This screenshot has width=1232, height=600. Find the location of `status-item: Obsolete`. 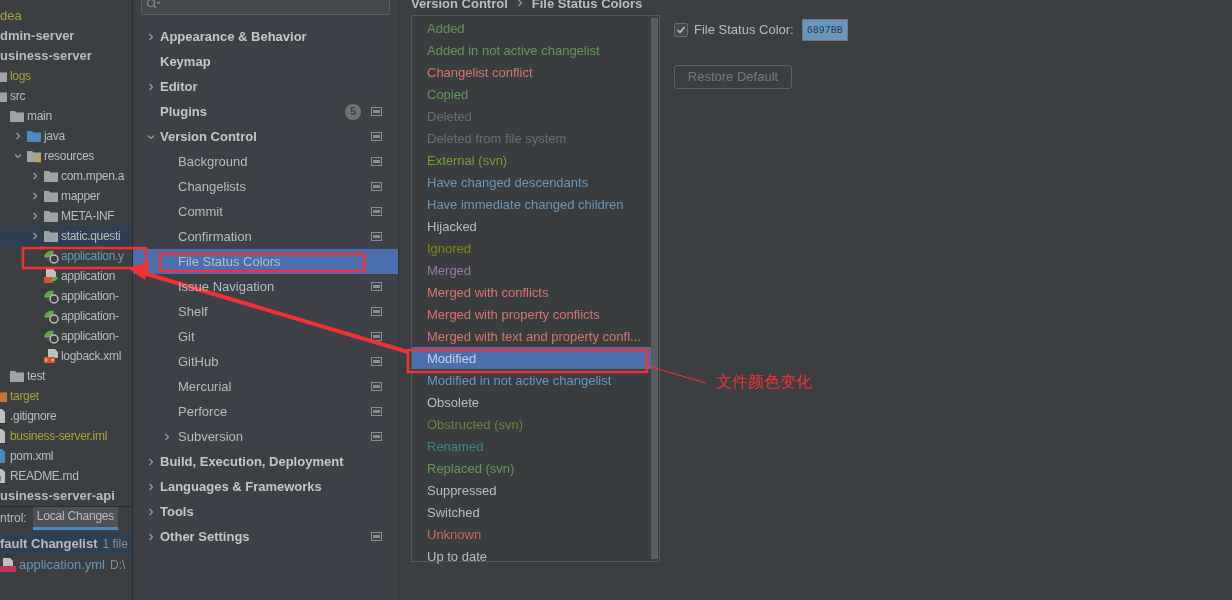

status-item: Obsolete is located at coordinates (453, 402).